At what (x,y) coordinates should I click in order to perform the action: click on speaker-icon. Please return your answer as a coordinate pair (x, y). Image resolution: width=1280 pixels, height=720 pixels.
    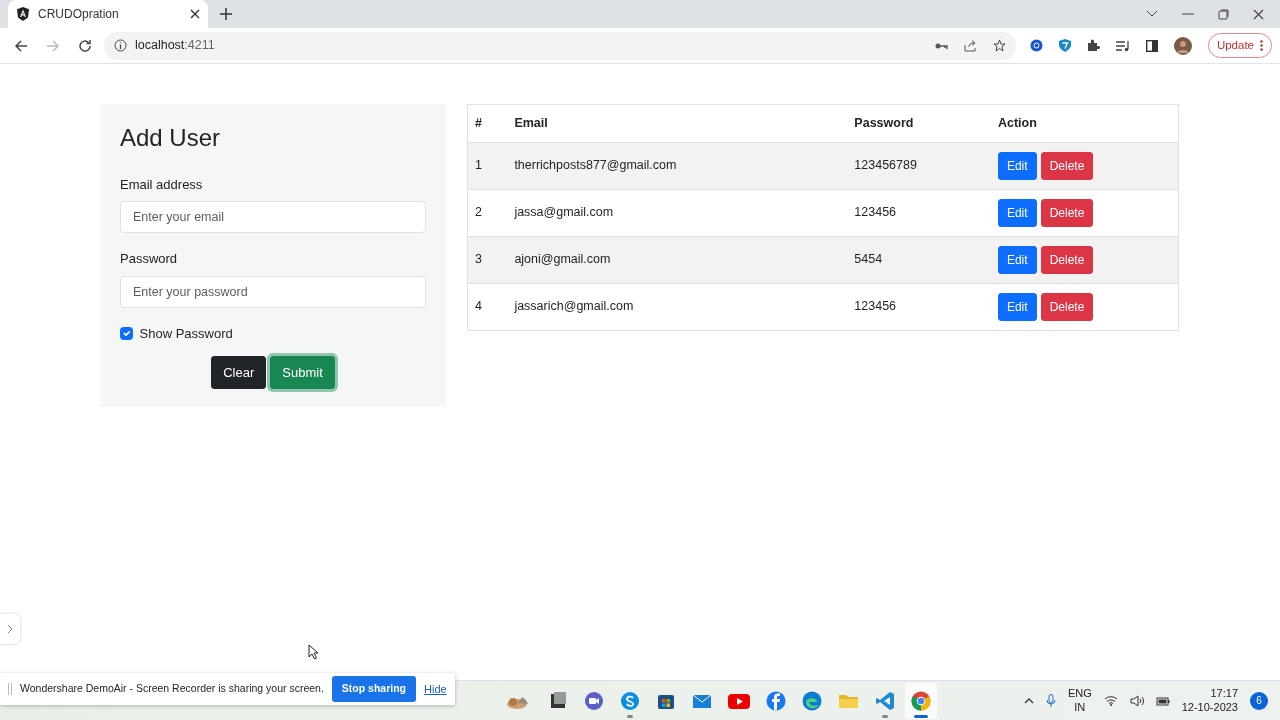
    Looking at the image, I should click on (1136, 700).